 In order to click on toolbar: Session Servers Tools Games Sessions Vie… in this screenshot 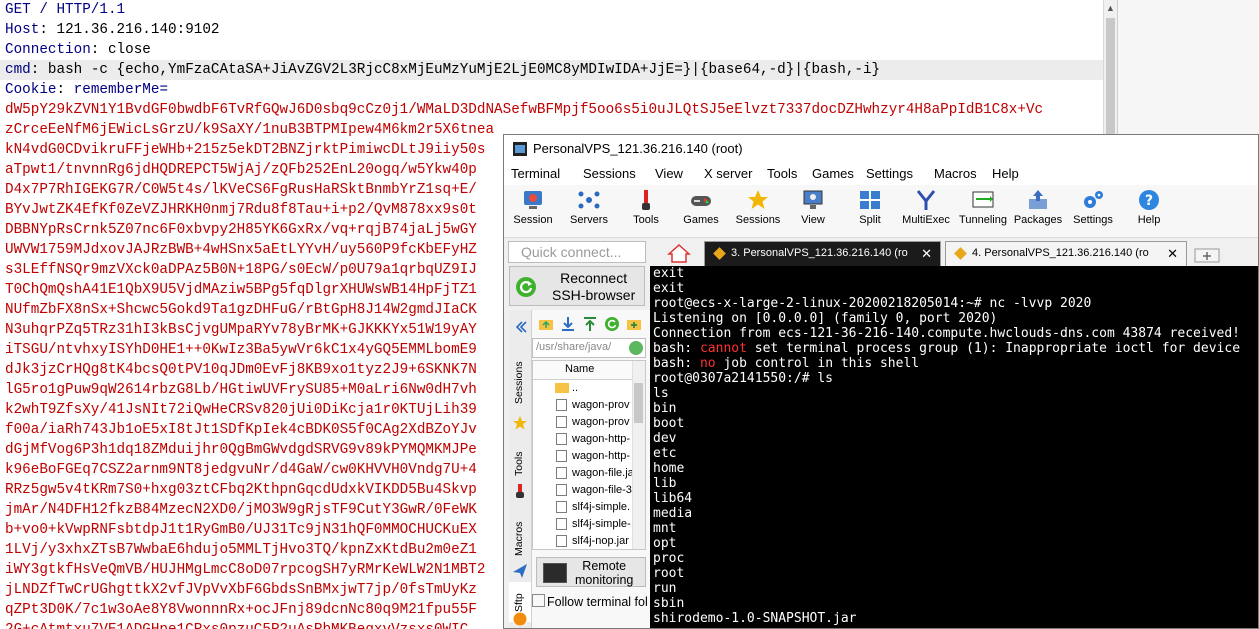, I will do `click(881, 211)`.